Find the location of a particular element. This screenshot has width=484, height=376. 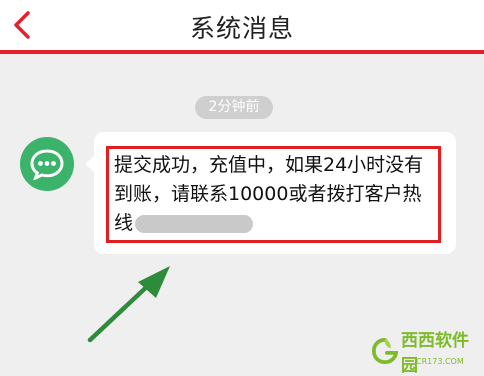

page-title: 系统消息 is located at coordinates (241, 28).